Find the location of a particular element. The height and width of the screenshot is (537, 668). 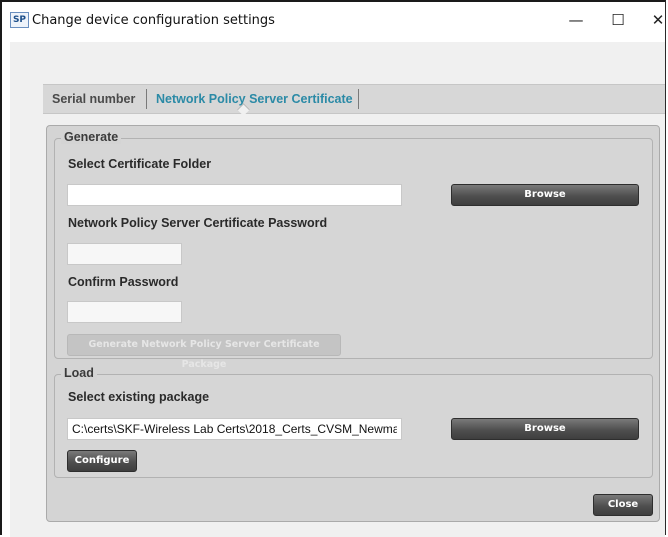

certificate-folder-input is located at coordinates (234, 195).